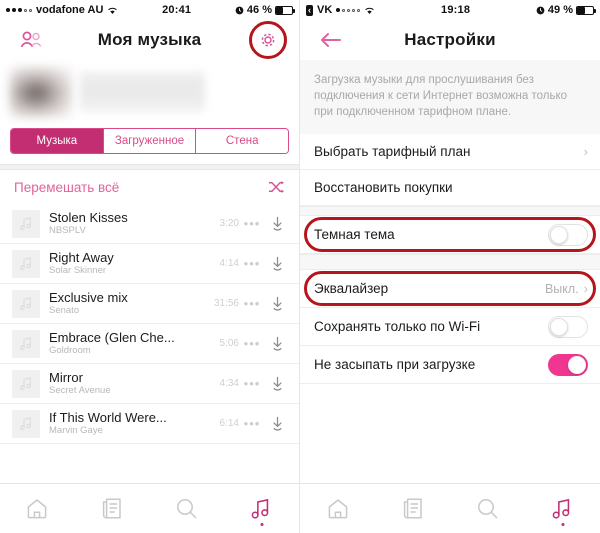  Describe the element at coordinates (585, 151) in the screenshot. I see `chevron-right-icon: ›` at that location.